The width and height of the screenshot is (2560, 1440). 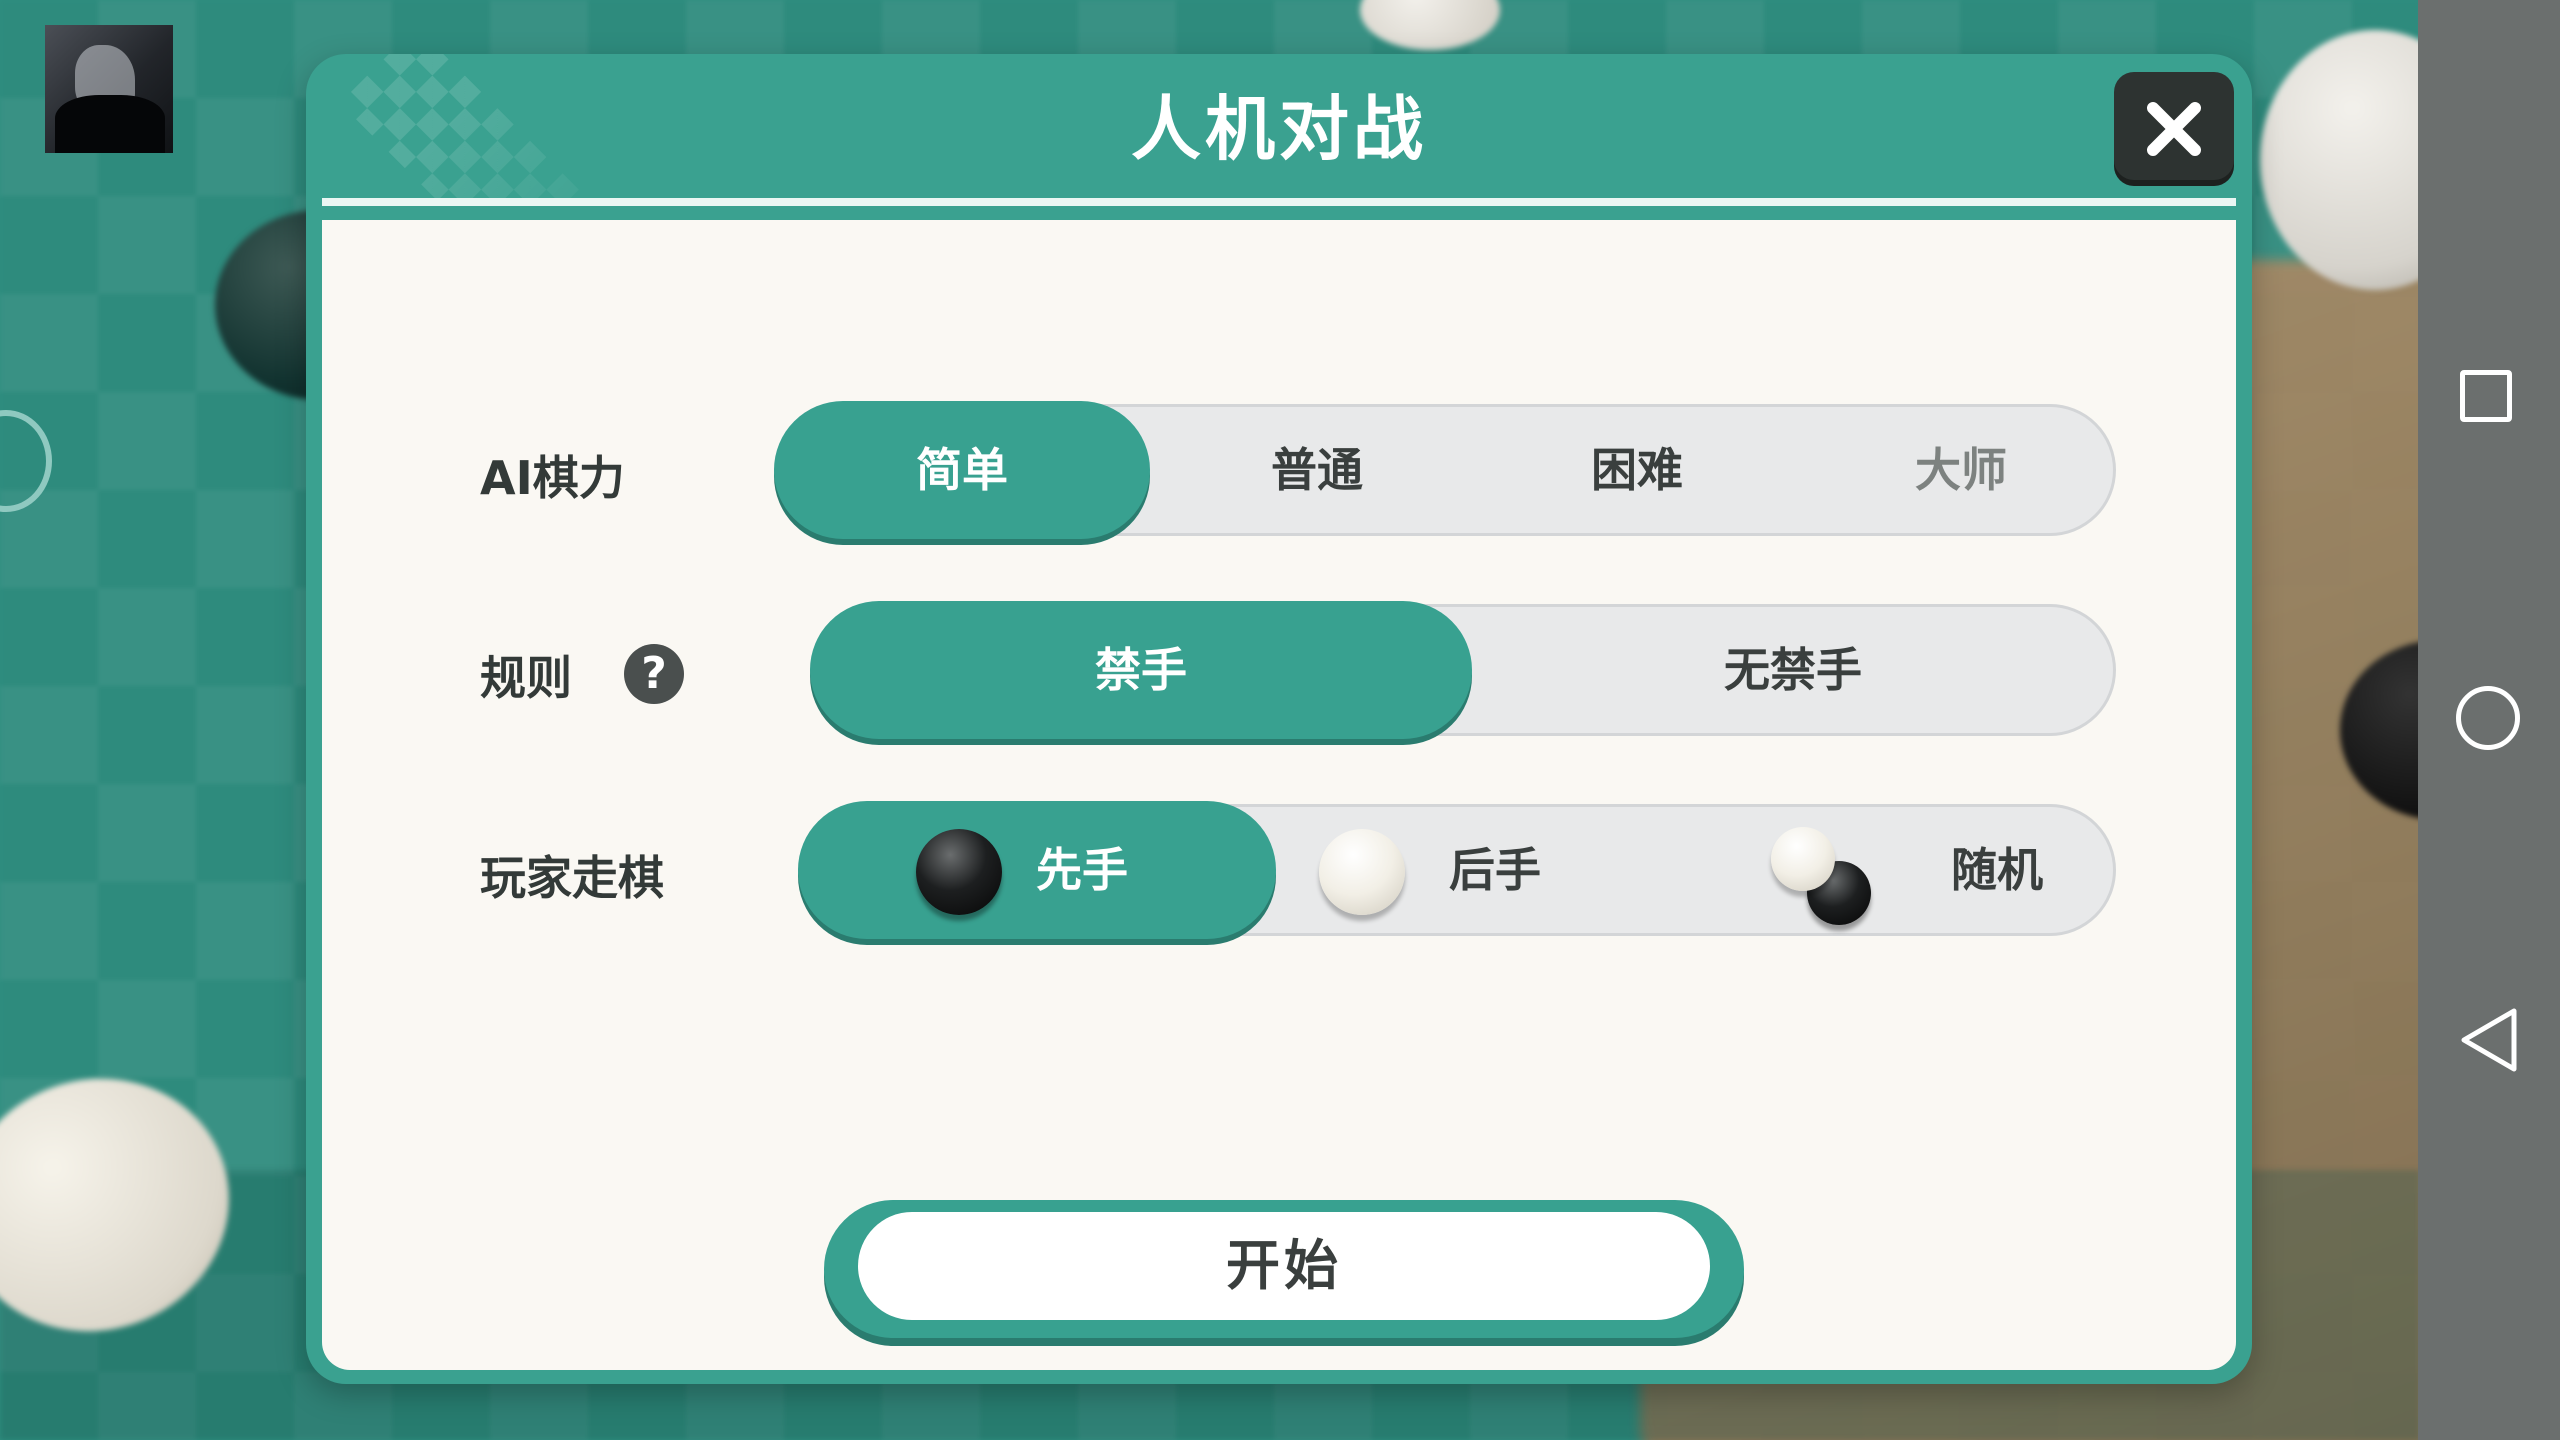 What do you see at coordinates (1793, 670) in the screenshot?
I see `rules-option-no-forbidden: 无禁手` at bounding box center [1793, 670].